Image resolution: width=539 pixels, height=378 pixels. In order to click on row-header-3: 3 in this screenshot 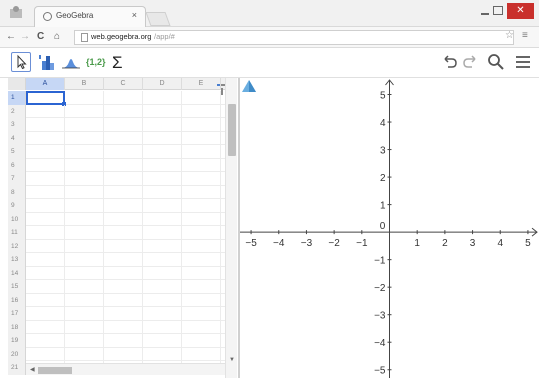, I will do `click(17, 125)`.